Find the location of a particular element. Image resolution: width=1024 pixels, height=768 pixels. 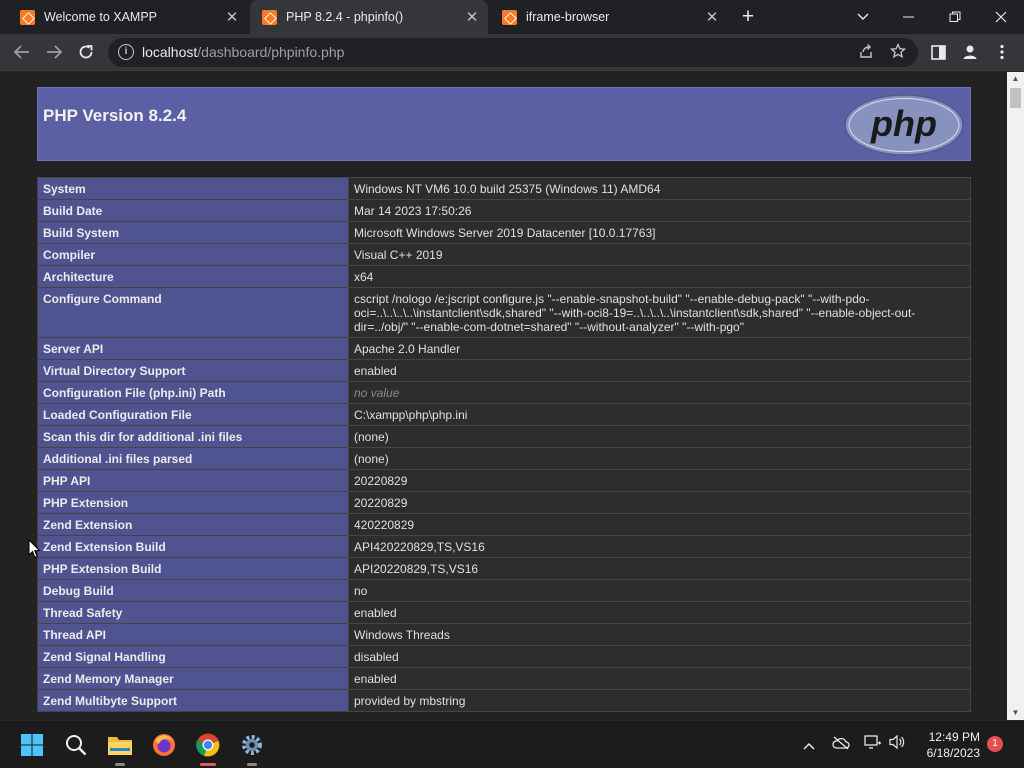

address-bar: i localhost/dashboard/phpinfo.php is located at coordinates (513, 52).